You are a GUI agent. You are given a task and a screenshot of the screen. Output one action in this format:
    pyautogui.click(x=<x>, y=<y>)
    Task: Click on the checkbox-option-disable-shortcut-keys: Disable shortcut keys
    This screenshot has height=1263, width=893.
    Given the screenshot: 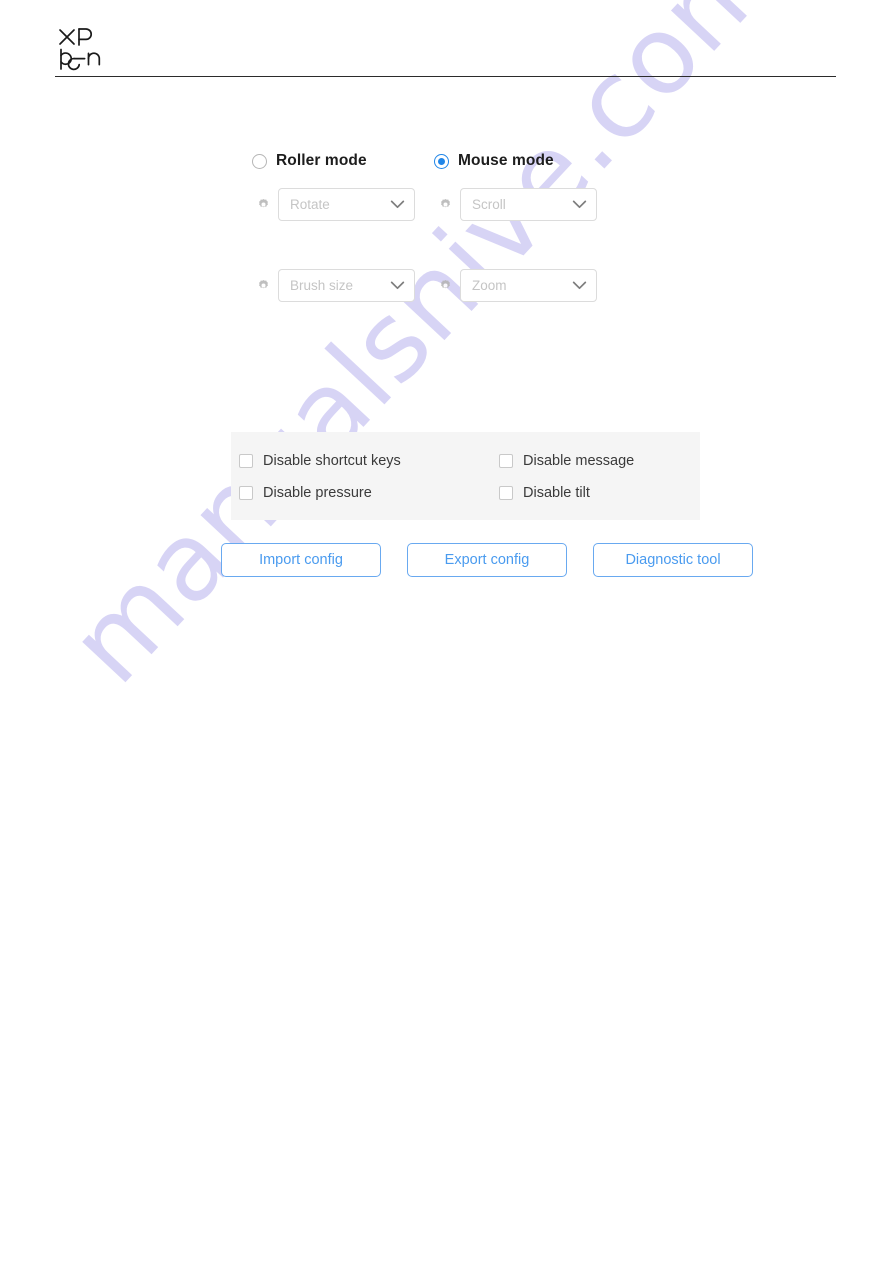 What is the action you would take?
    pyautogui.click(x=320, y=461)
    